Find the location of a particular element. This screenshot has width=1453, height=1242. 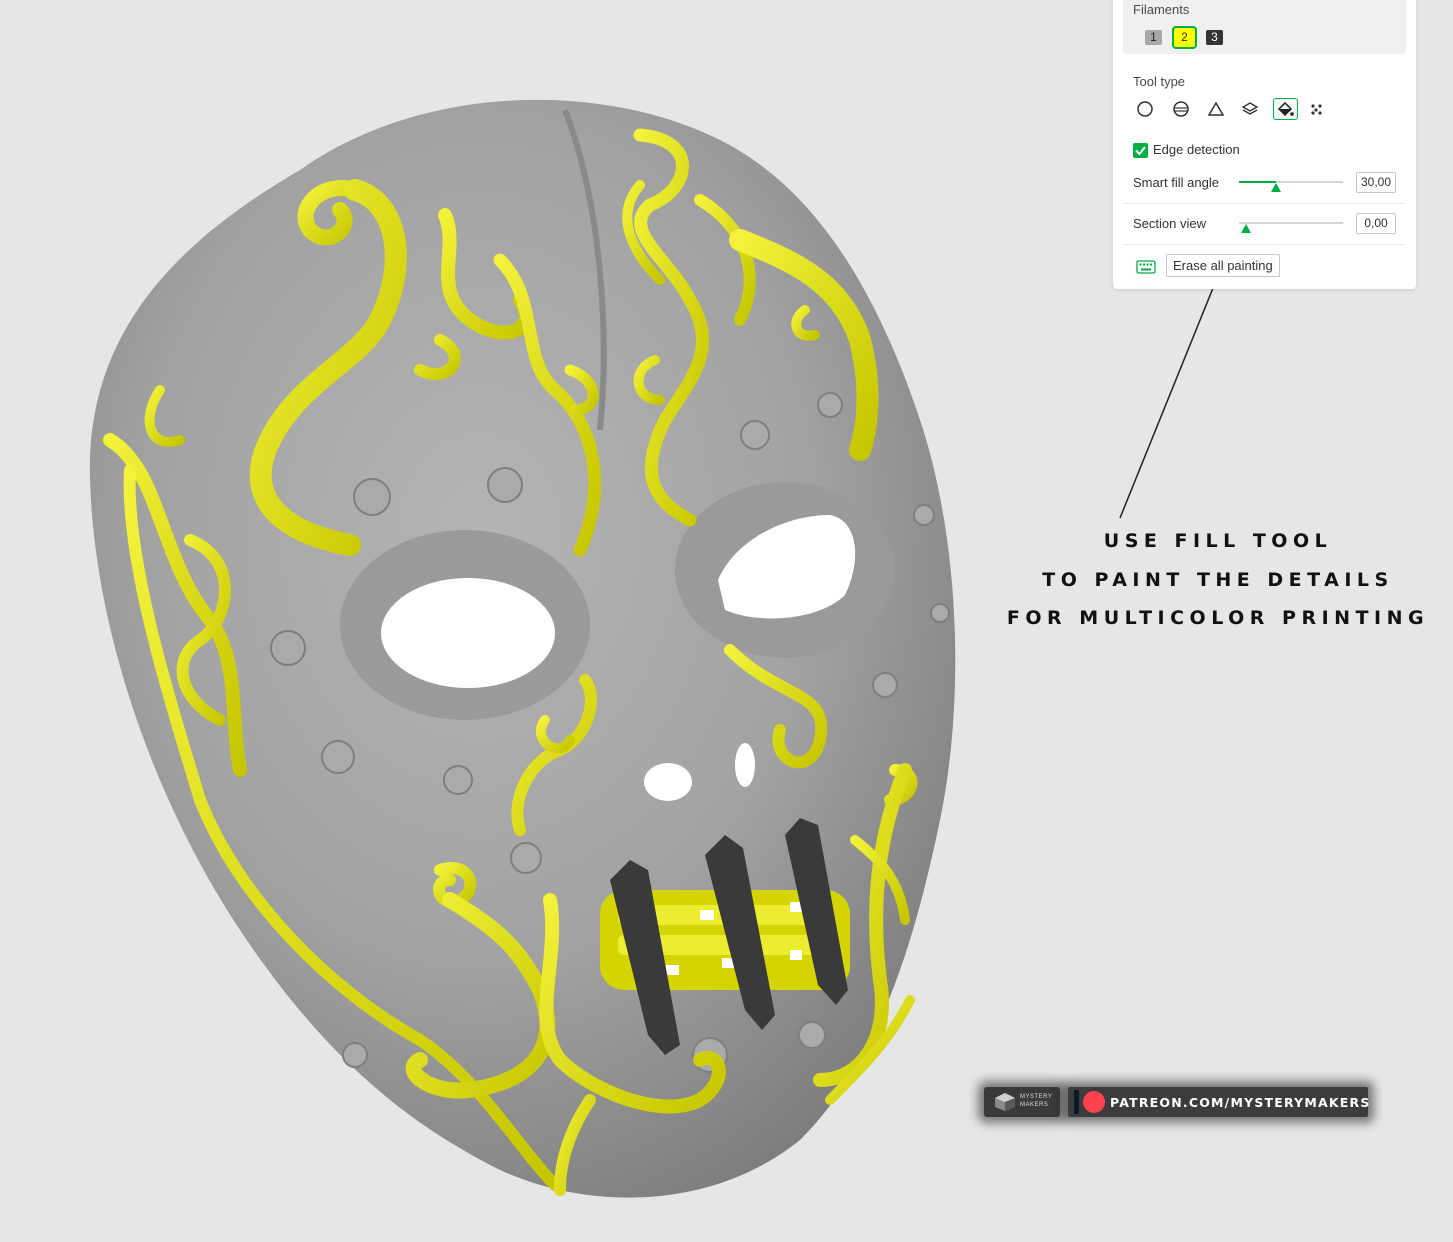

left-eye-hole is located at coordinates (468, 633).